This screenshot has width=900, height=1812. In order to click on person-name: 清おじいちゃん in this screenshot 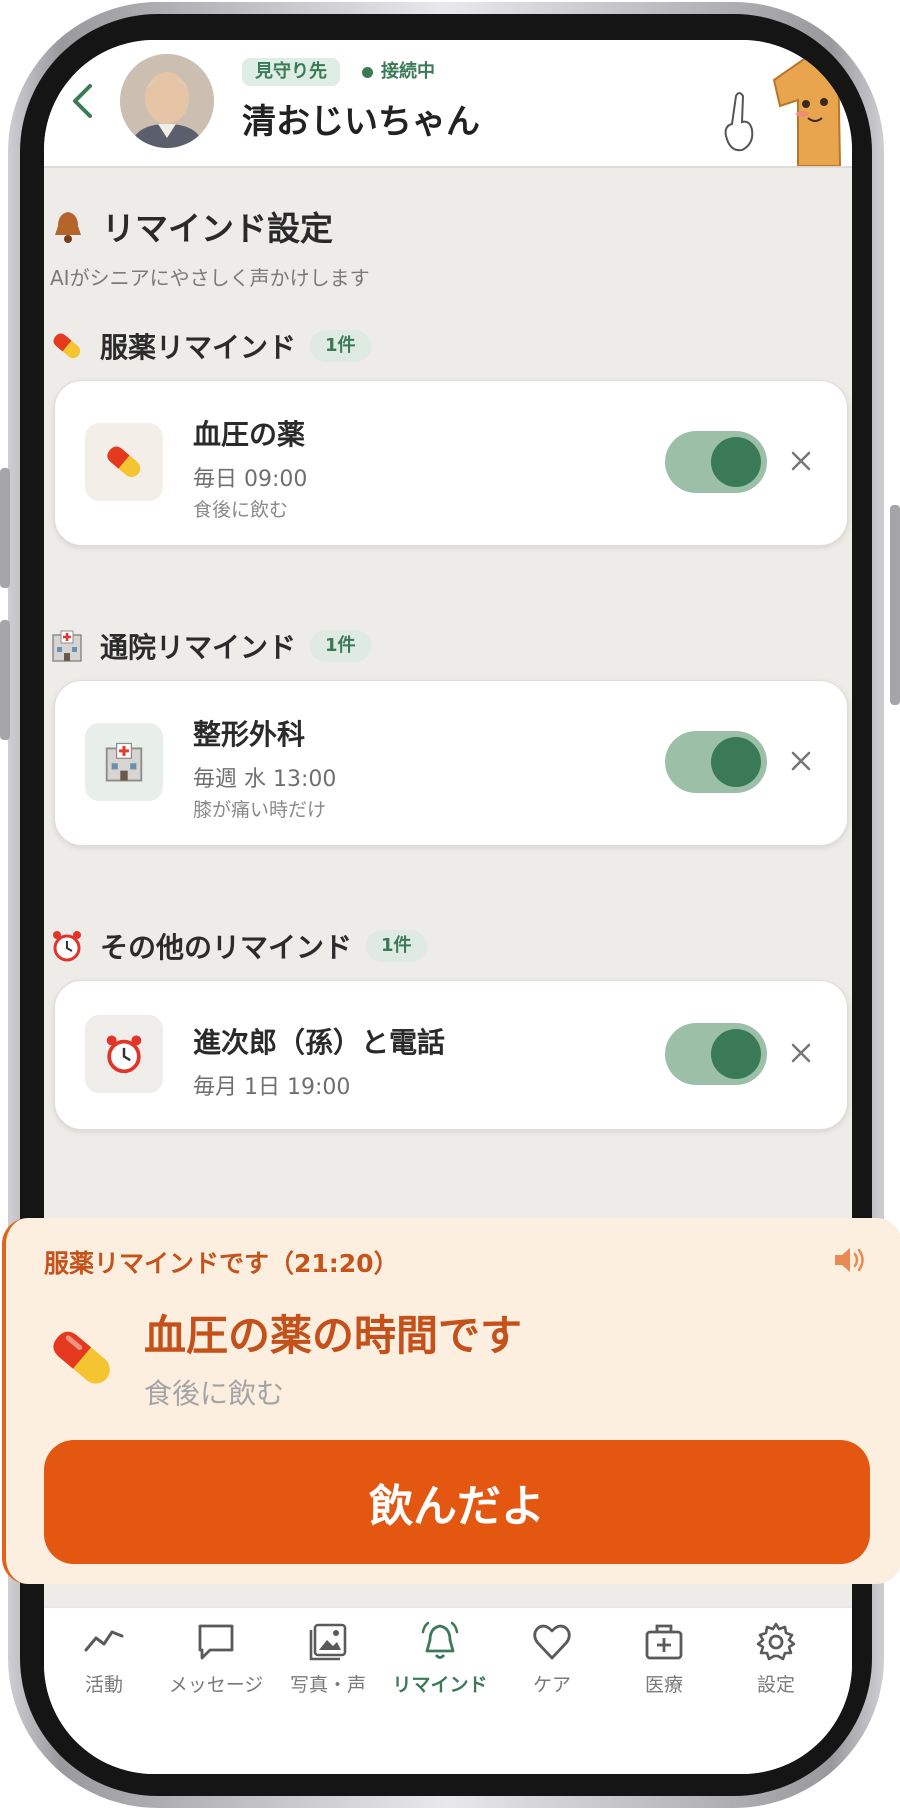, I will do `click(361, 122)`.